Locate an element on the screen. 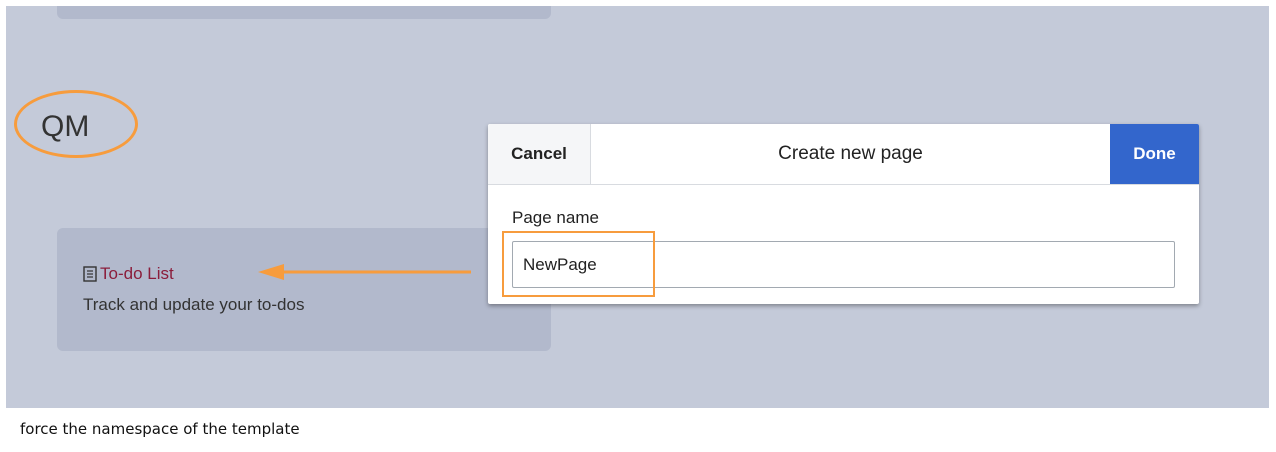 The height and width of the screenshot is (452, 1276). page-name-label: Page name is located at coordinates (555, 217).